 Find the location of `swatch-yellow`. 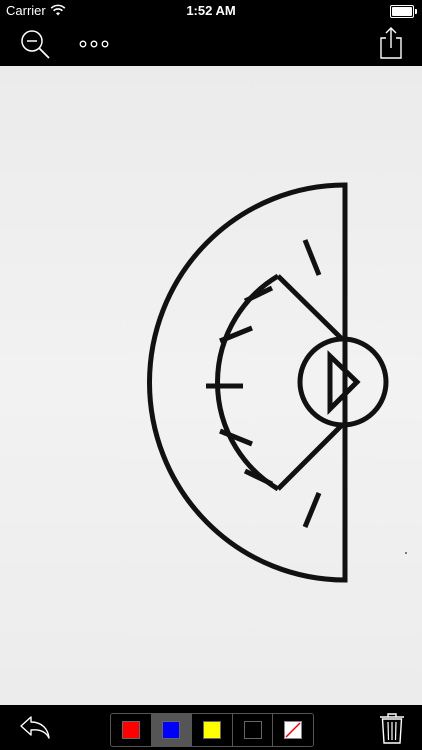

swatch-yellow is located at coordinates (212, 730).